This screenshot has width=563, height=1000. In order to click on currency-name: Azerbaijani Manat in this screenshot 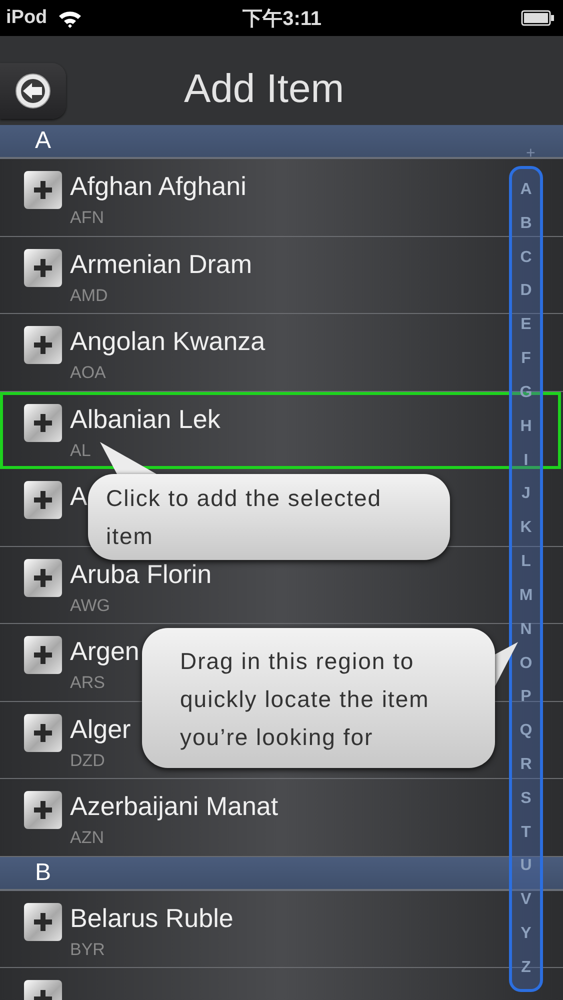, I will do `click(174, 806)`.